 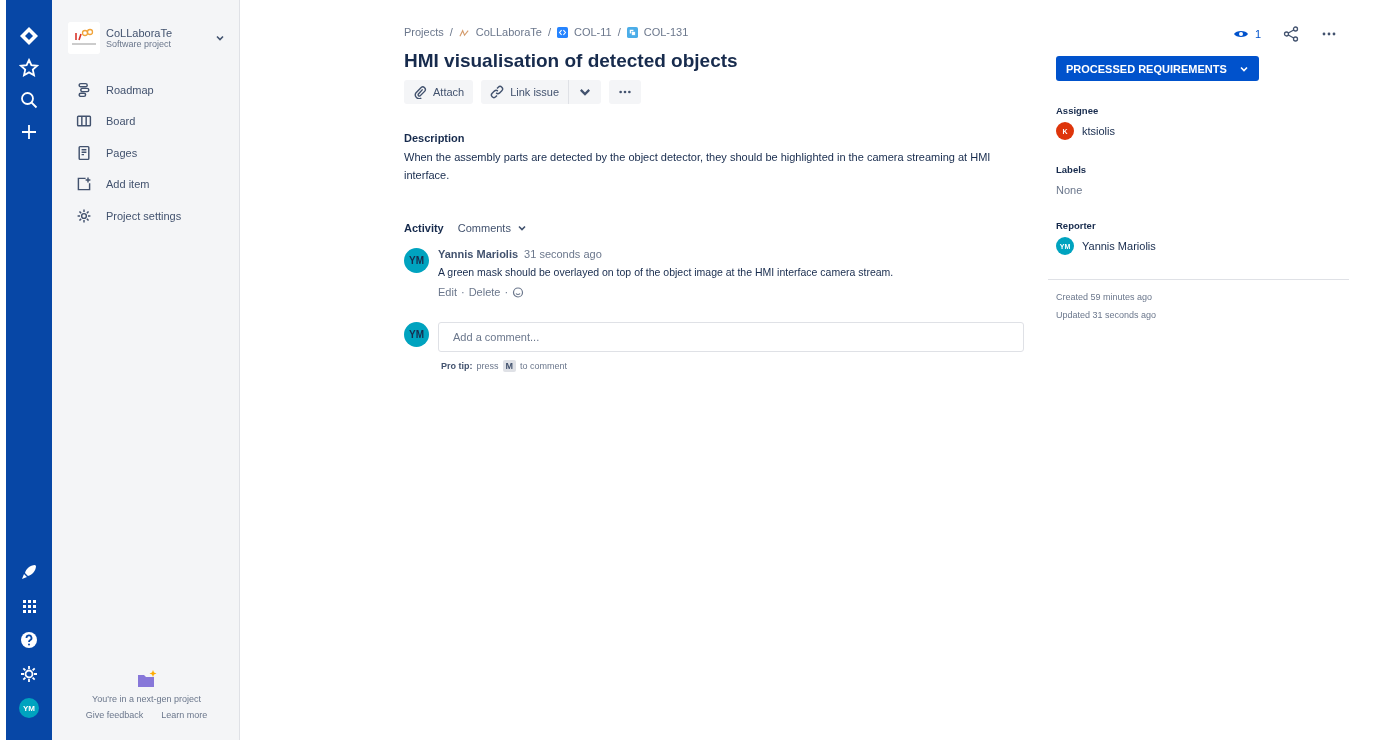 What do you see at coordinates (447, 292) in the screenshot?
I see `comment-action-link: Edit` at bounding box center [447, 292].